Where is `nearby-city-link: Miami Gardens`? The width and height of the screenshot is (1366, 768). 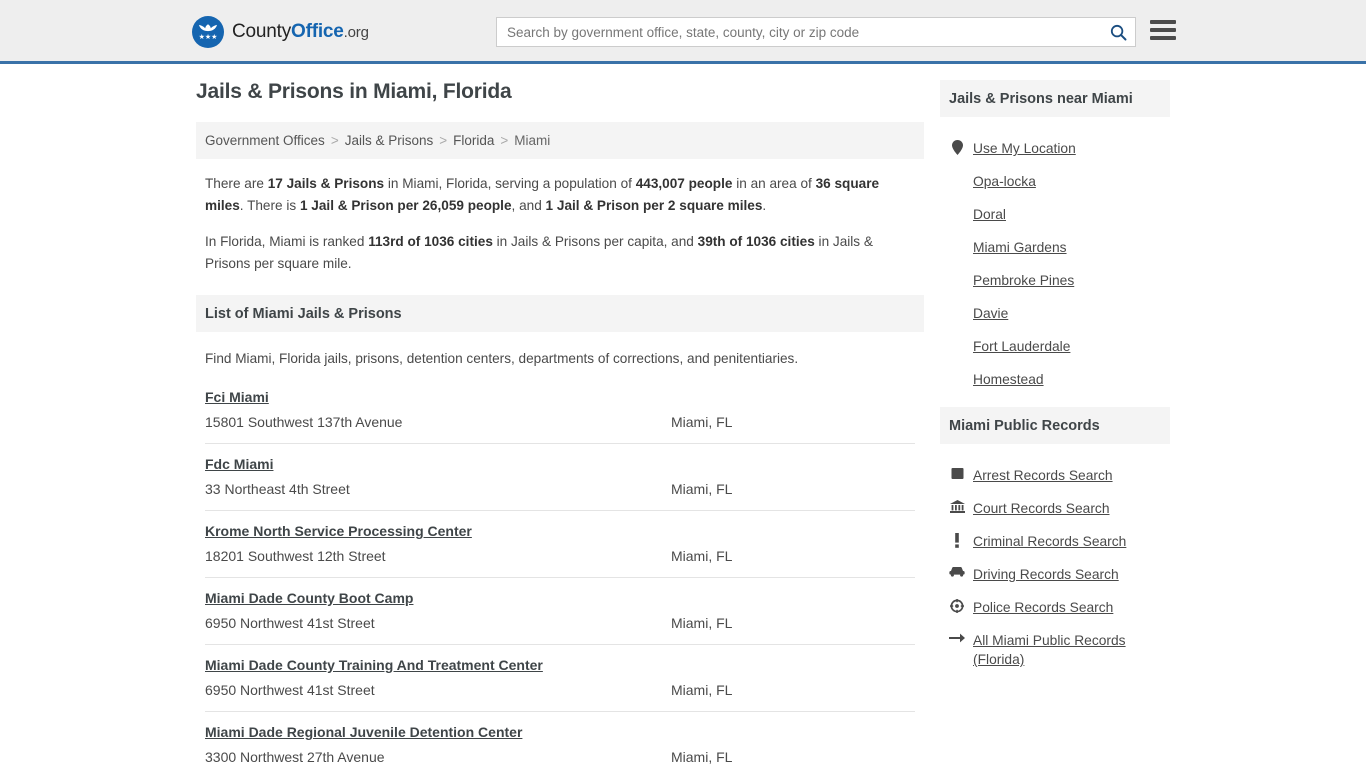
nearby-city-link: Miami Gardens is located at coordinates (1020, 247).